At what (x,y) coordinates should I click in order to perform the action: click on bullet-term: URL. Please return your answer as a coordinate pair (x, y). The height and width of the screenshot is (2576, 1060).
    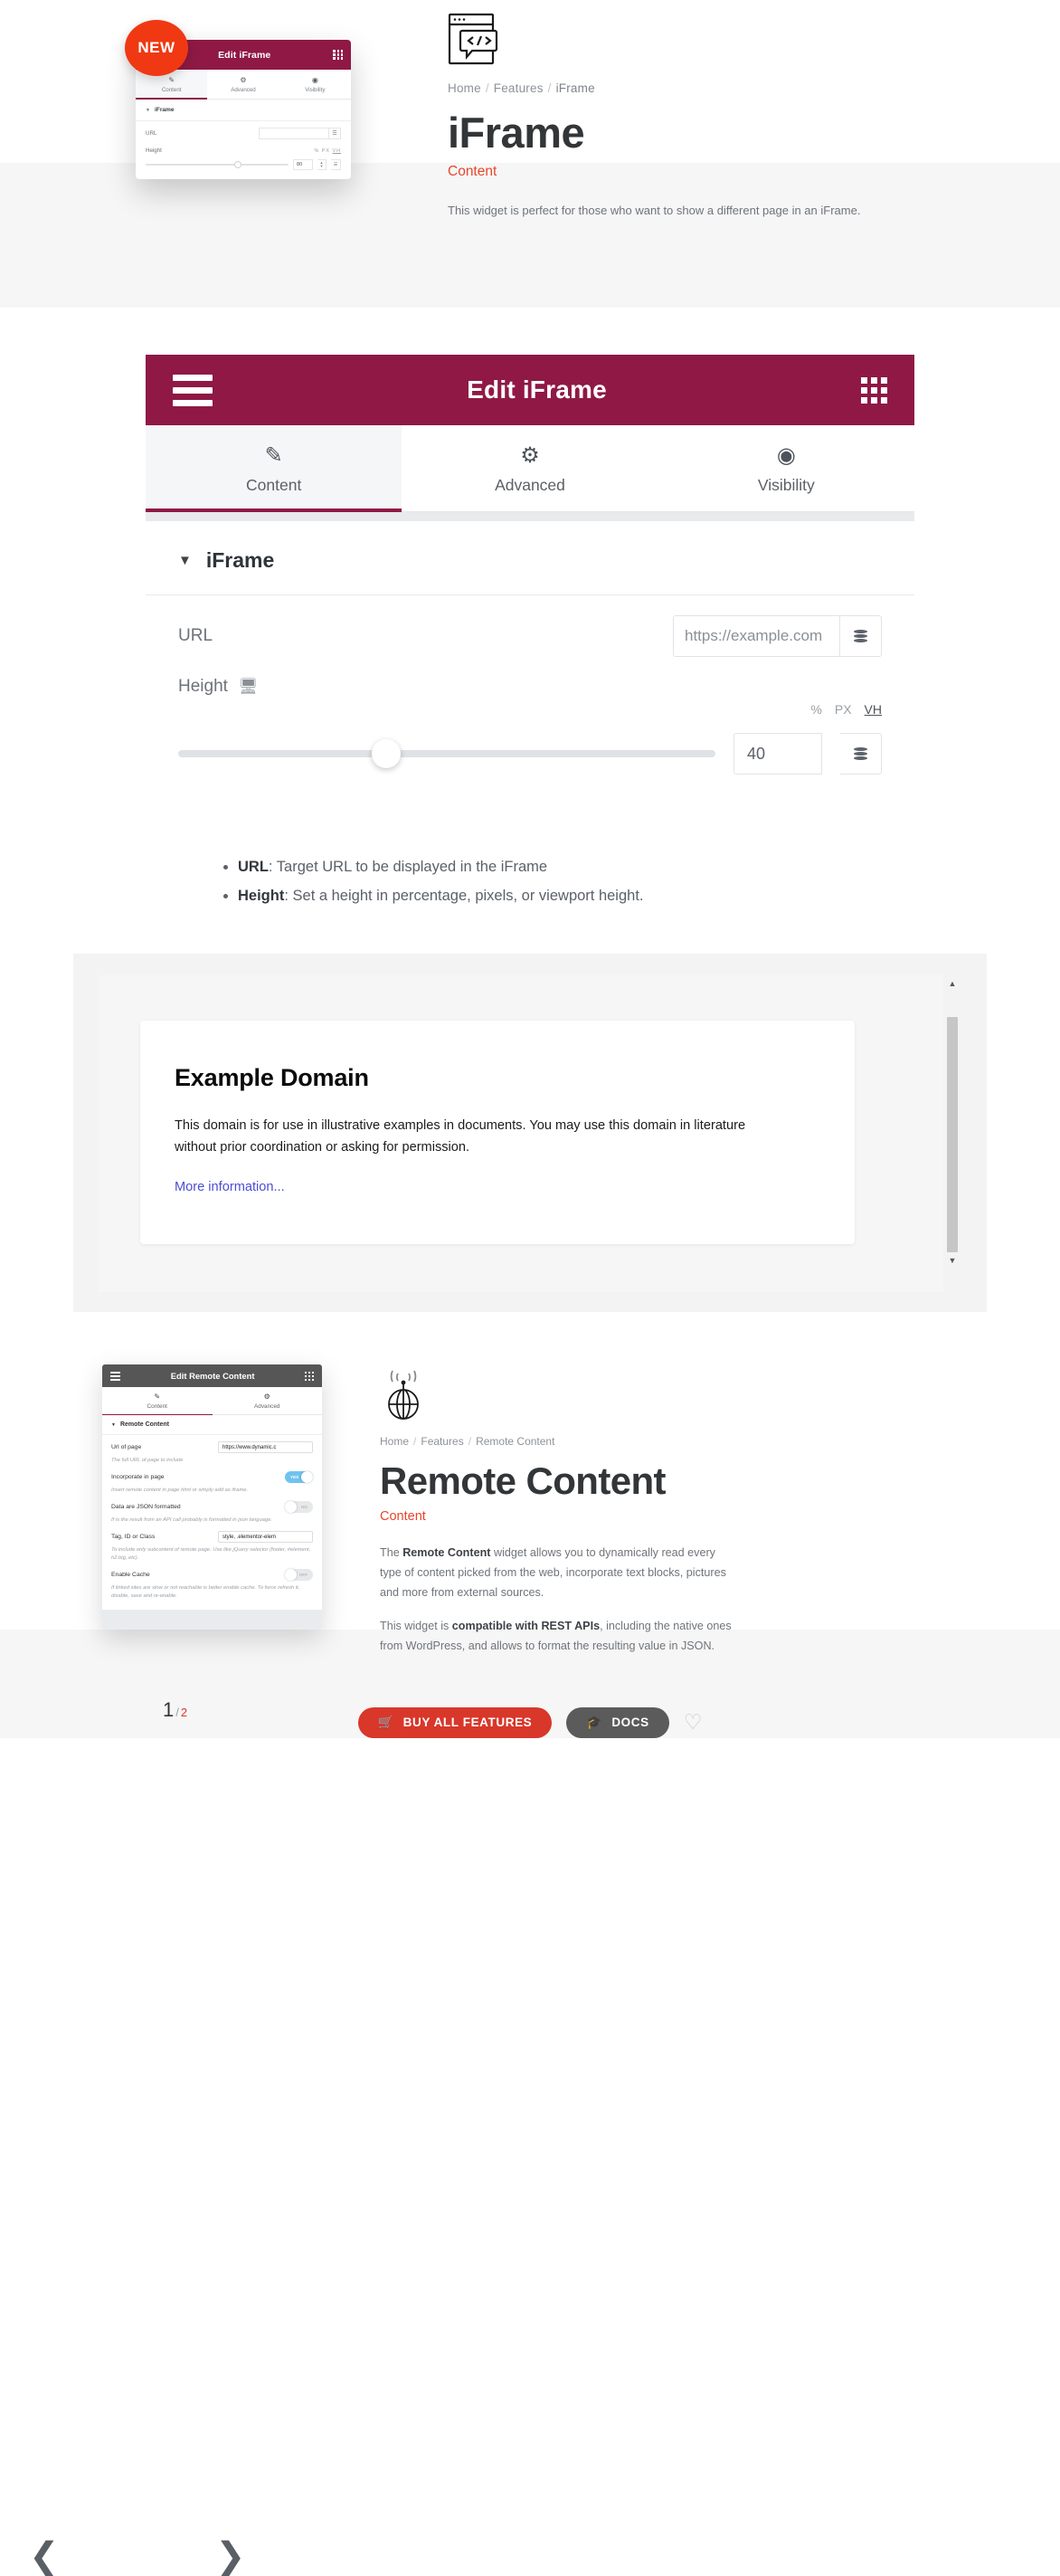
    Looking at the image, I should click on (254, 867).